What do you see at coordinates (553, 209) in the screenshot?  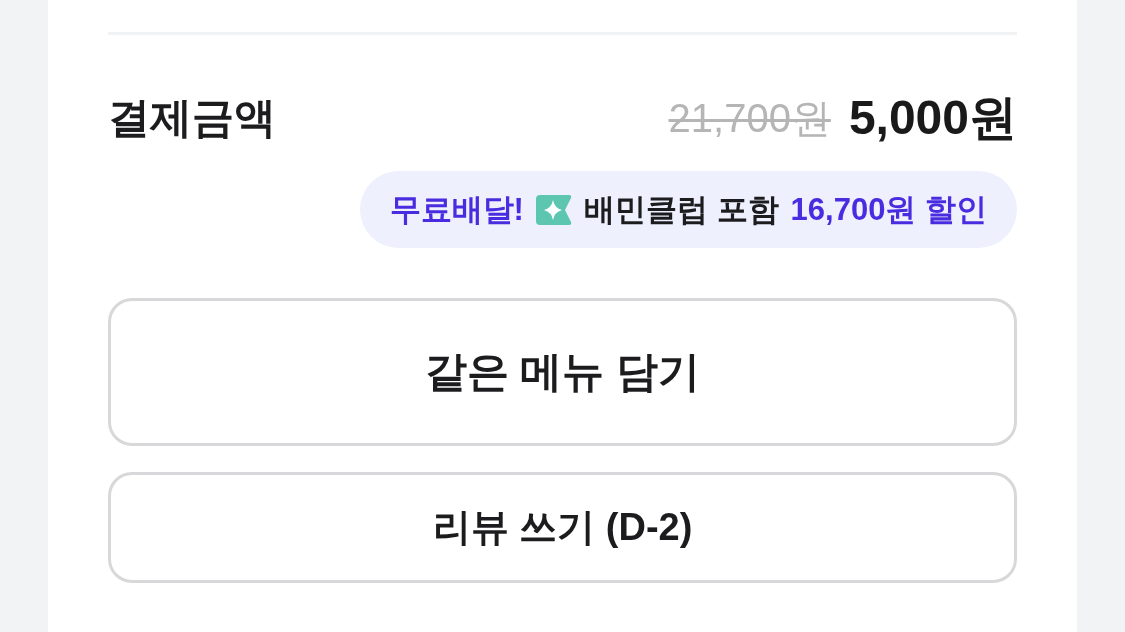 I see `sparkle-icon` at bounding box center [553, 209].